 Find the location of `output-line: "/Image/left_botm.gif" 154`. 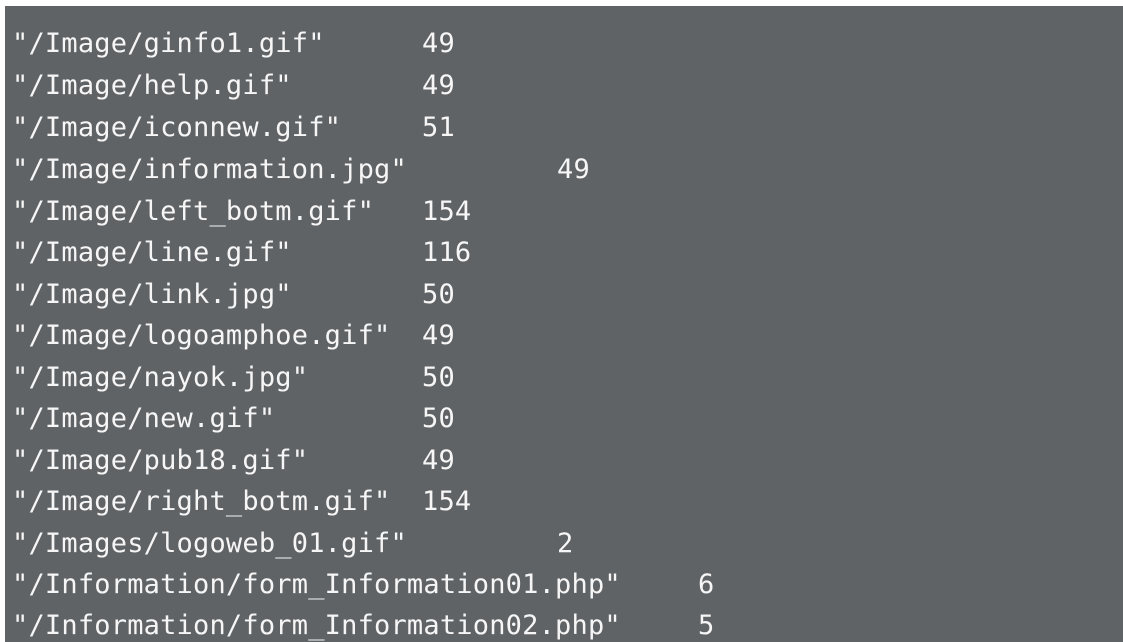

output-line: "/Image/left_botm.gif" 154 is located at coordinates (241, 212).